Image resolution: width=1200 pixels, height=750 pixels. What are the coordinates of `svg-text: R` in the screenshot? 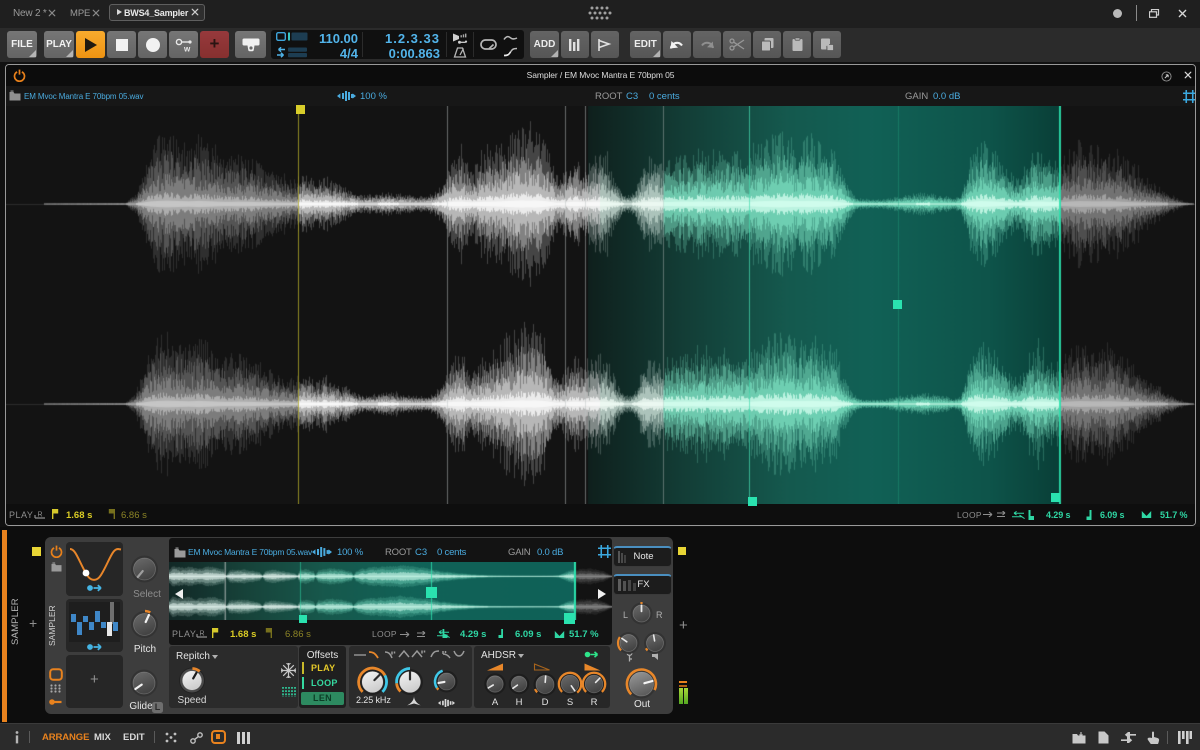 It's located at (40, 515).